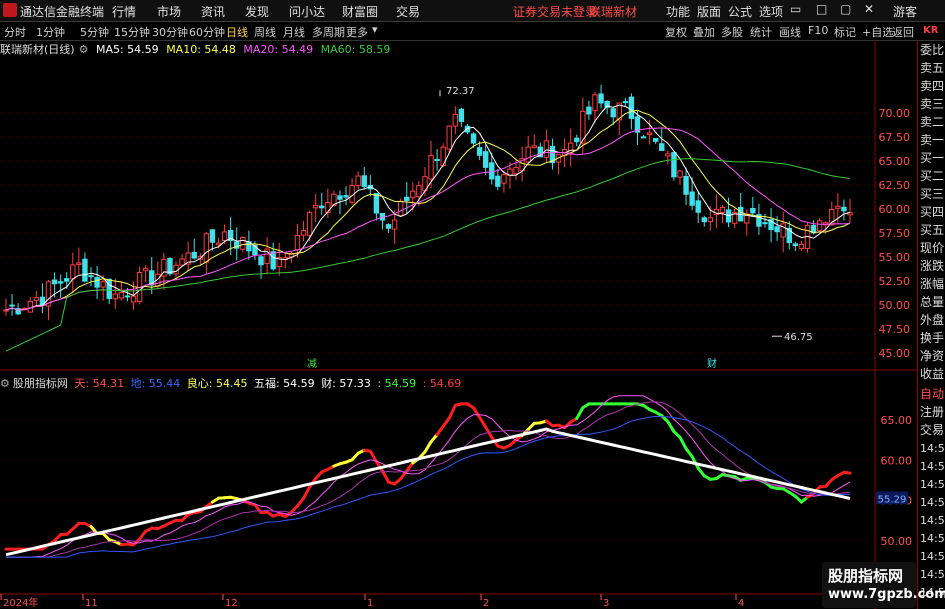  Describe the element at coordinates (312, 364) in the screenshot. I see `event-tag-jian: 减` at that location.